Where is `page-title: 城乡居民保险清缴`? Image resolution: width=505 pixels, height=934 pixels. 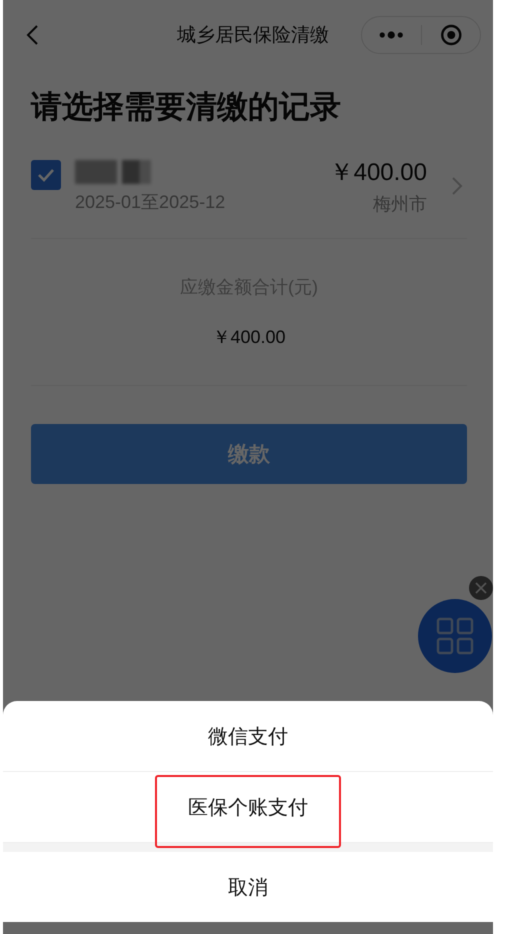 page-title: 城乡居民保险清缴 is located at coordinates (253, 36).